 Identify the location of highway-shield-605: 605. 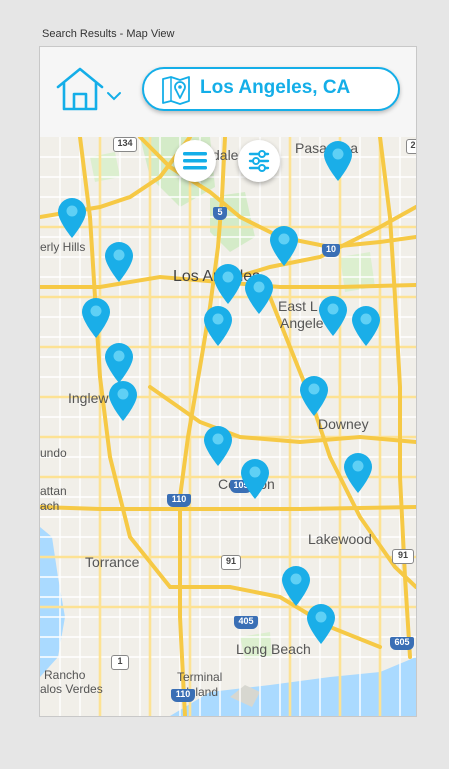
(402, 643).